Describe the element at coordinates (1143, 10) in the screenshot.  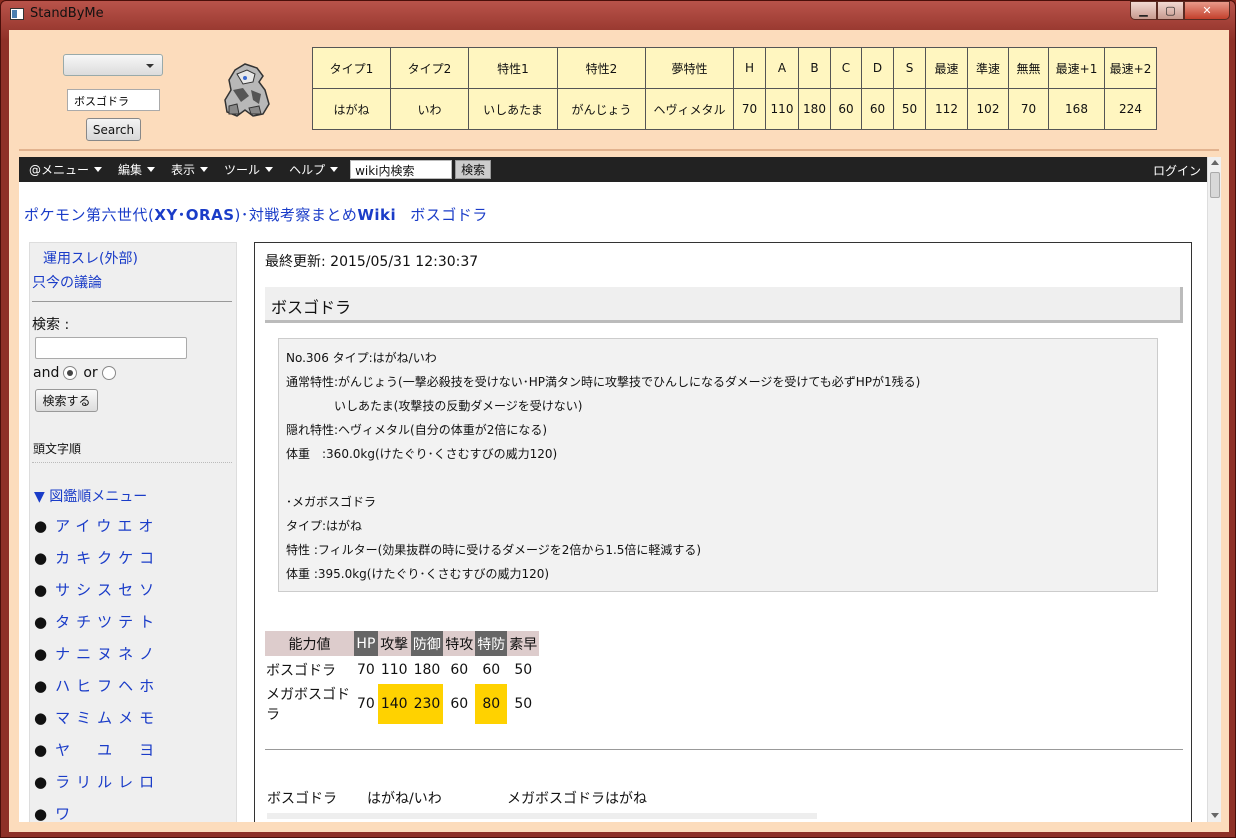
I see `minimize-button: ▁` at that location.